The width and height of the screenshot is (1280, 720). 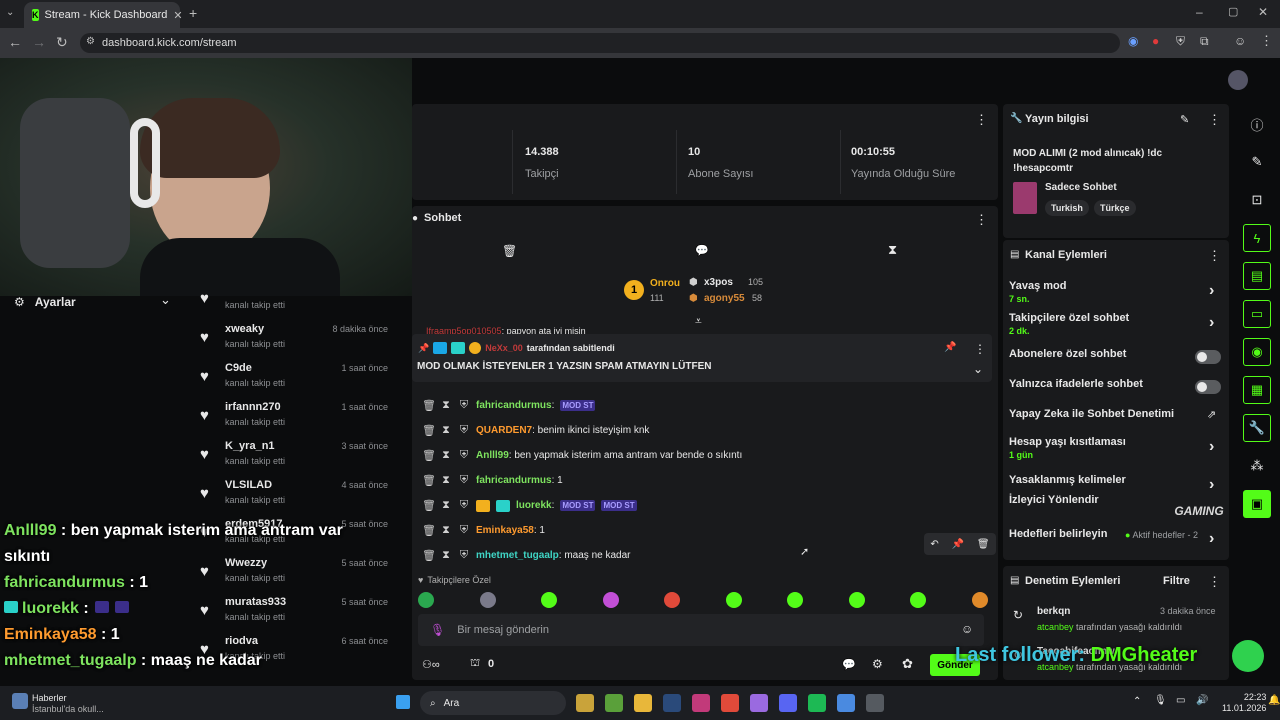 I want to click on forward-icon: →, so click(x=39, y=42).